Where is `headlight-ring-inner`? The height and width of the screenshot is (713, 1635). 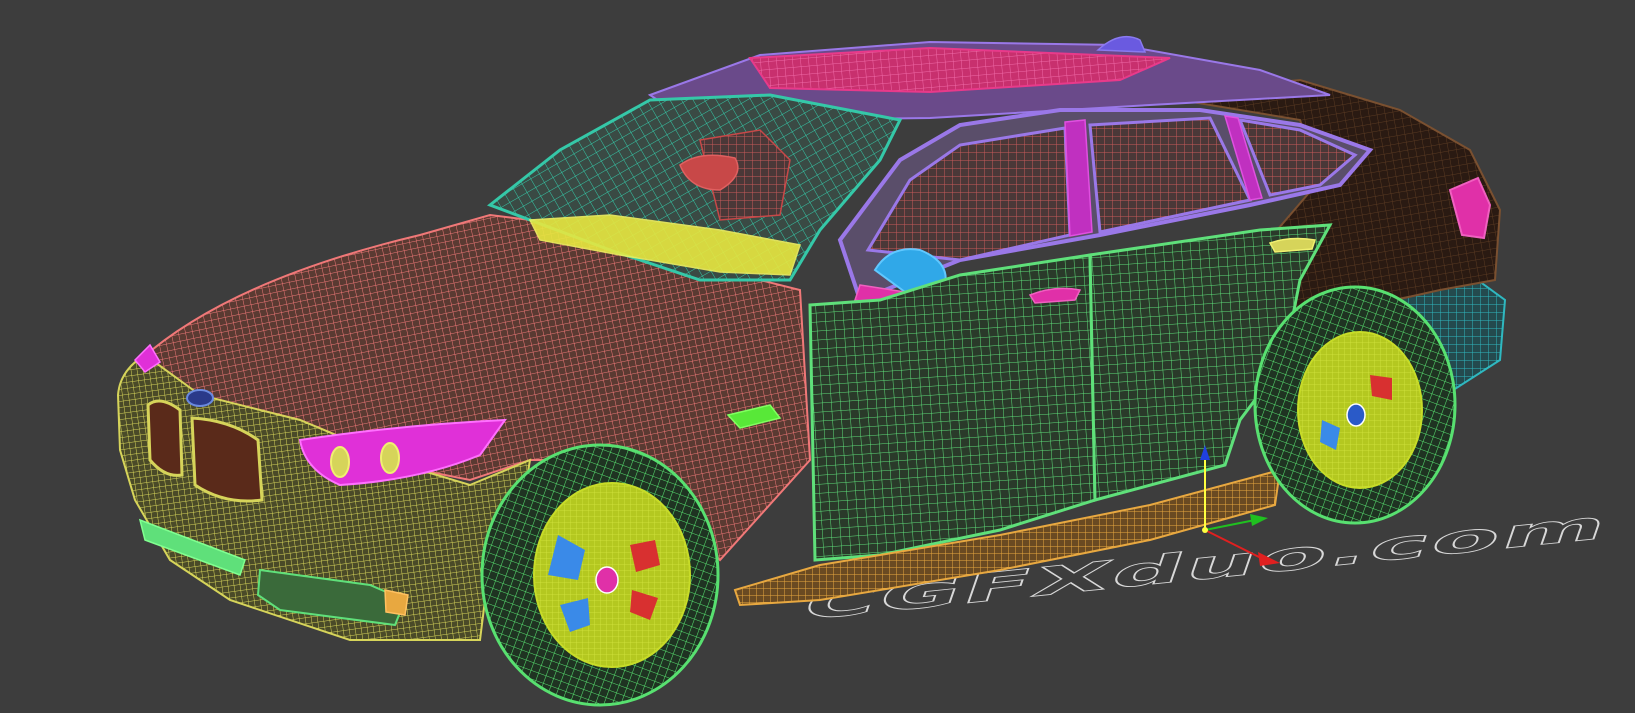
headlight-ring-inner is located at coordinates (340, 462).